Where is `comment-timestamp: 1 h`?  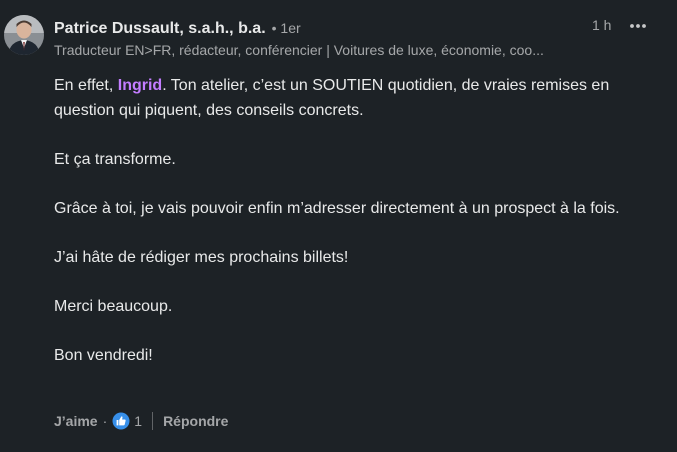
comment-timestamp: 1 h is located at coordinates (602, 25).